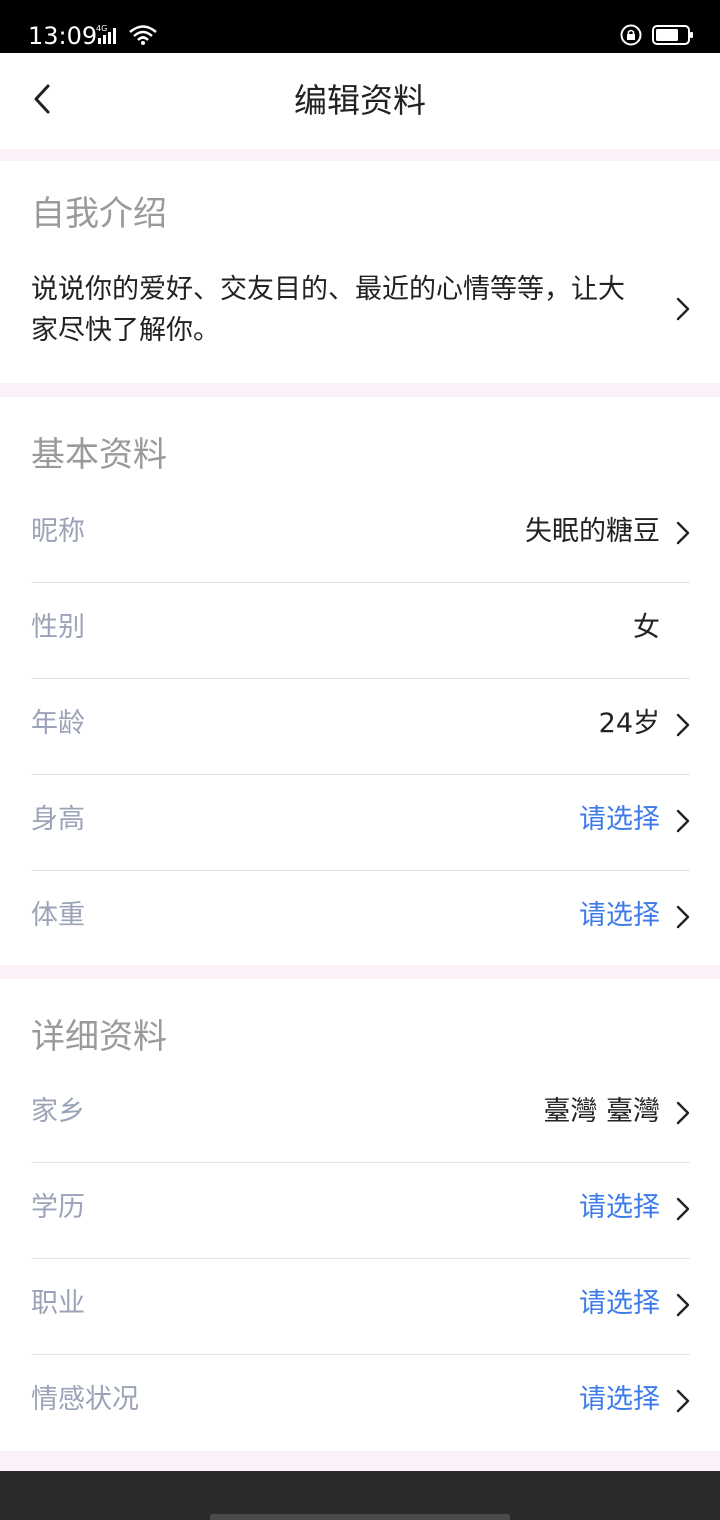 Image resolution: width=720 pixels, height=1520 pixels. Describe the element at coordinates (99, 214) in the screenshot. I see `intro-section-title: 自我介绍` at that location.